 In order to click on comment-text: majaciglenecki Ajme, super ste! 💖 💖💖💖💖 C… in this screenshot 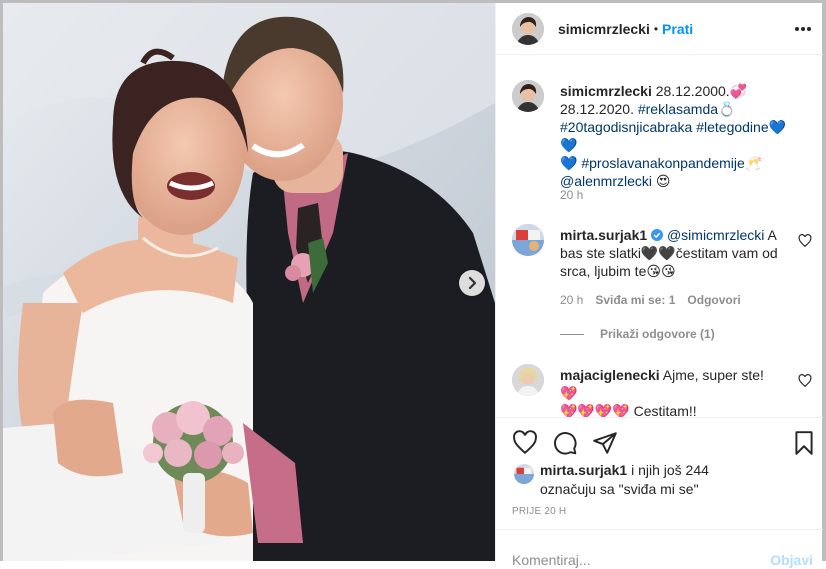, I will do `click(672, 392)`.